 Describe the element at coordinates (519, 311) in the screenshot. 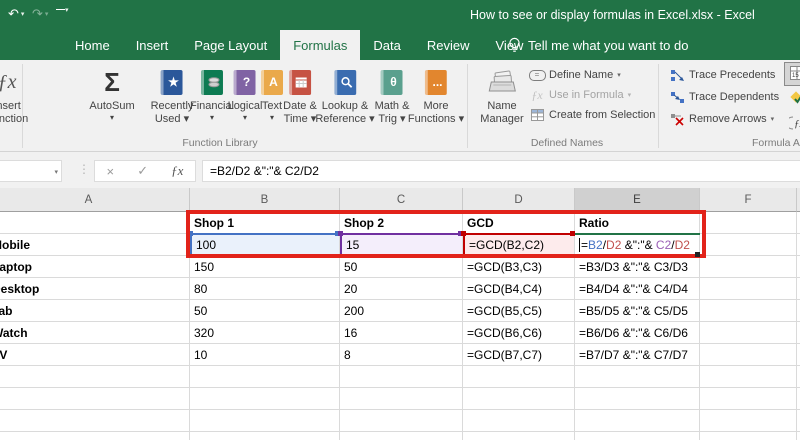

I see `cell-D5: =GCD(B5,C5)` at that location.